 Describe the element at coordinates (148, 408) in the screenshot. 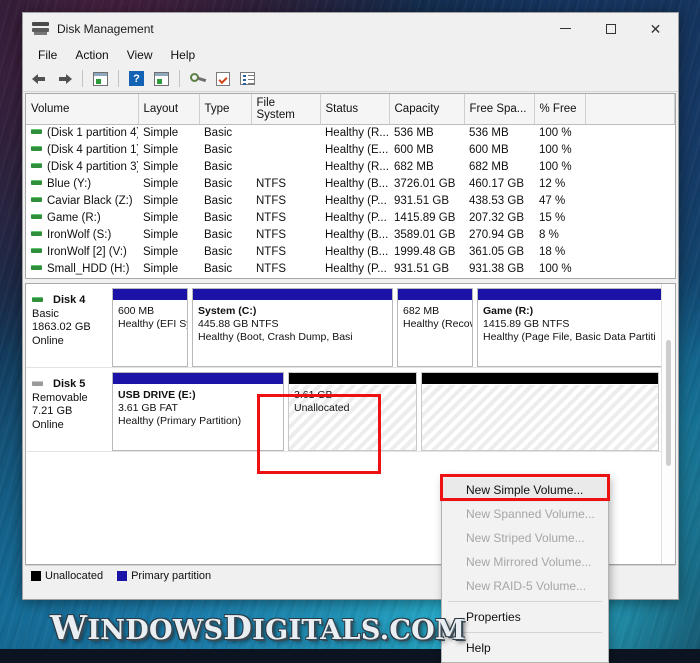

I see `partition-size: 3.61 GB FAT` at that location.